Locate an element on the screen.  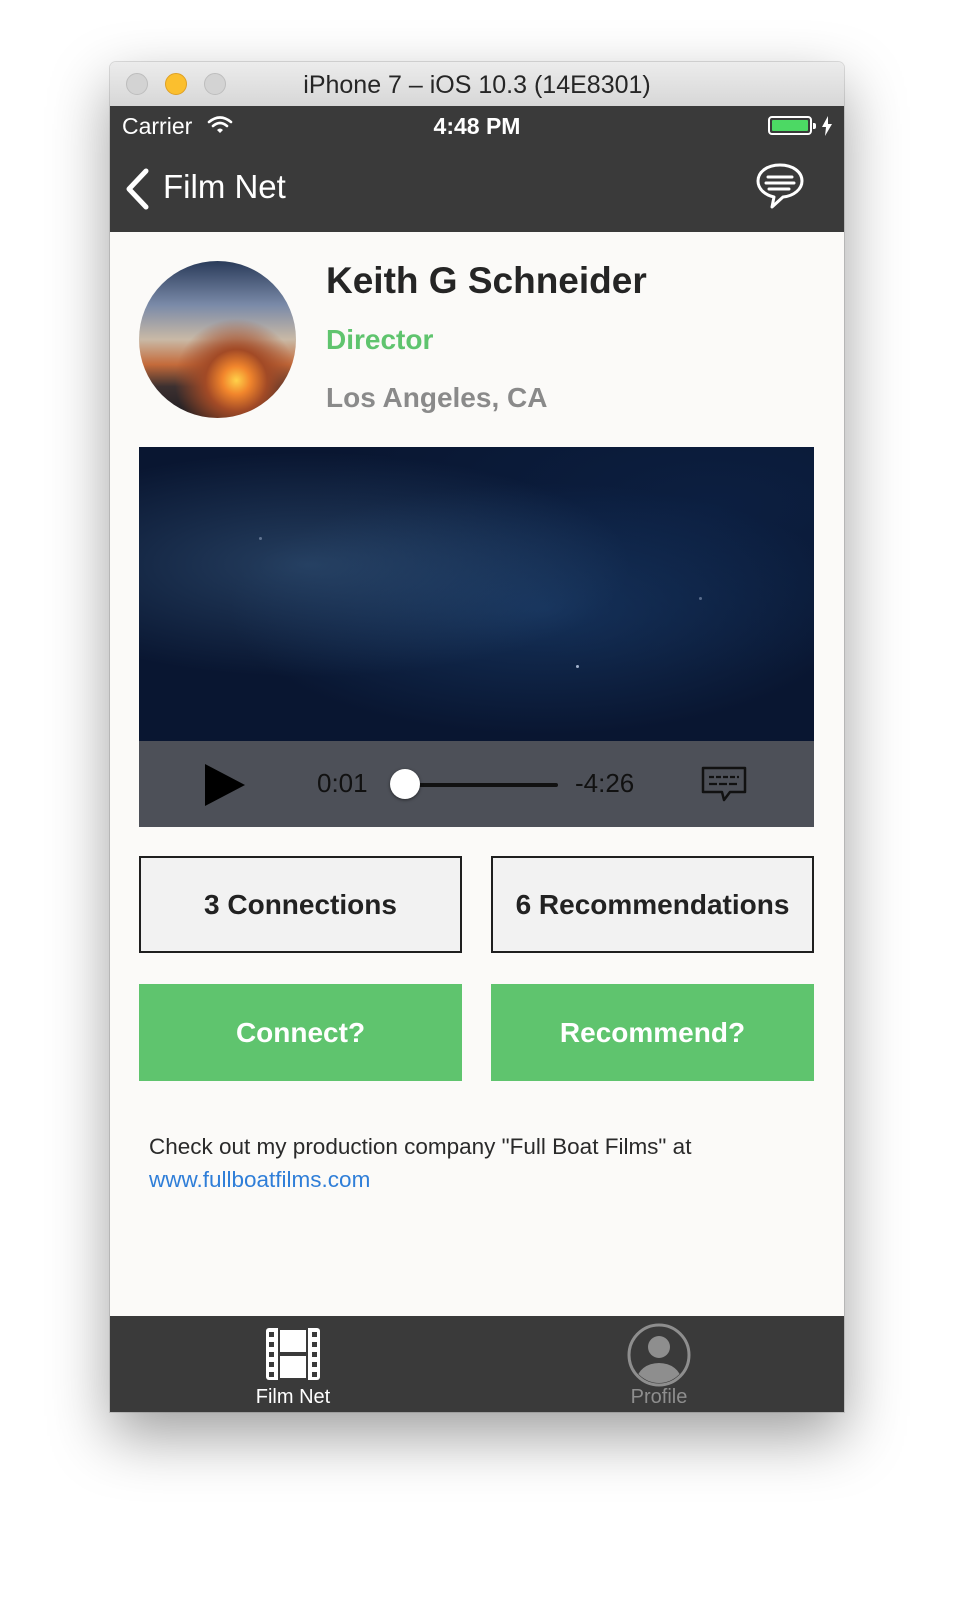
tab-film-net: Film Net is located at coordinates (293, 1364).